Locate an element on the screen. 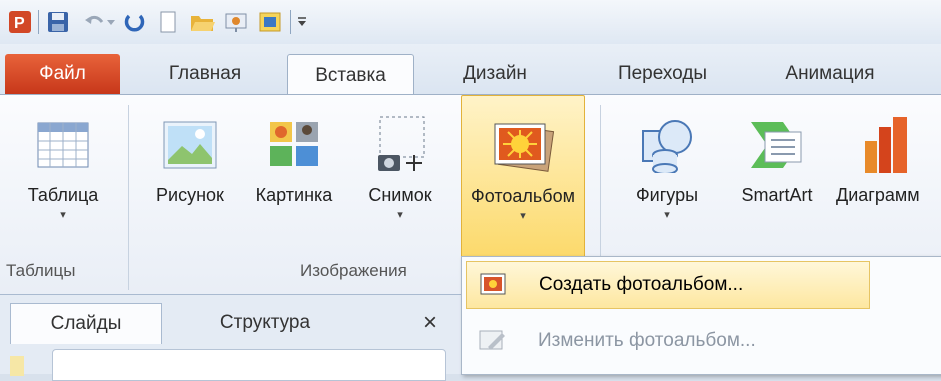  create-album-icon is located at coordinates (494, 285).